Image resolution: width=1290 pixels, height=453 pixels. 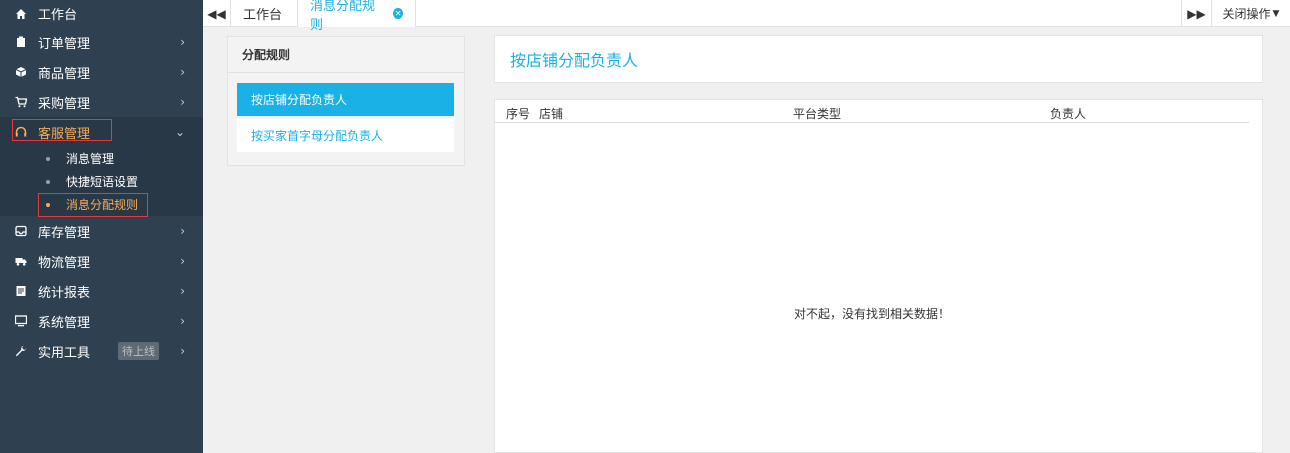 I want to click on caret-down-icon: ▼, so click(x=1276, y=13).